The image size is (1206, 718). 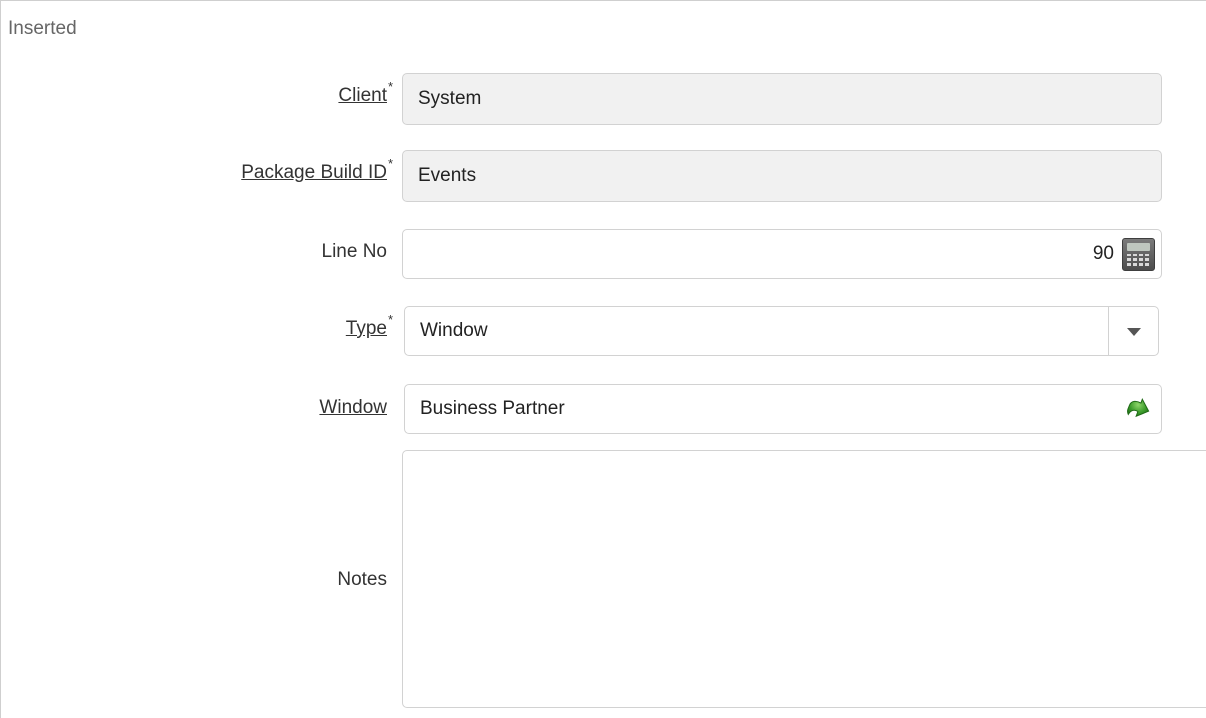 I want to click on record-status: Inserted, so click(x=42, y=28).